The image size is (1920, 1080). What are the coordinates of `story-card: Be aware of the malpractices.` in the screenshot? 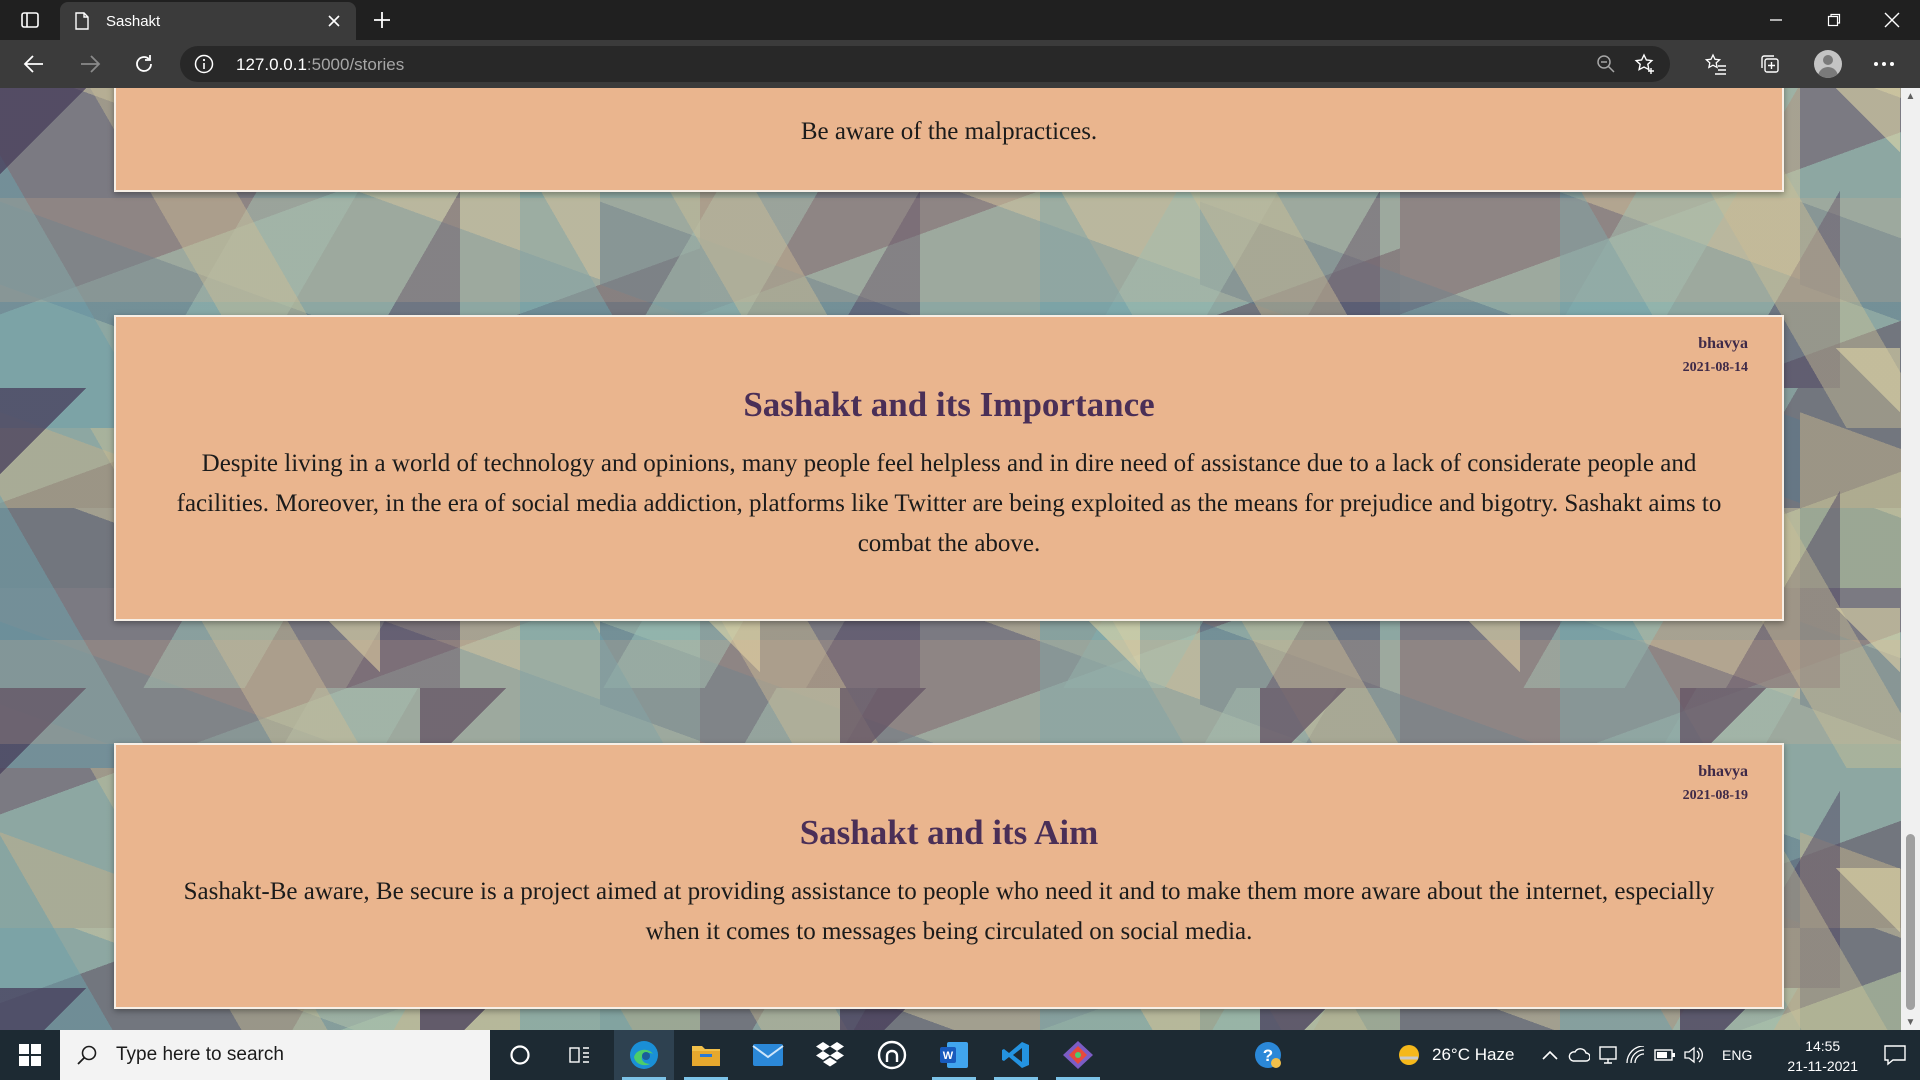 It's located at (949, 140).